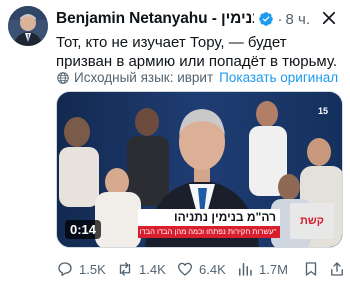  I want to click on bookmark-icon, so click(311, 269).